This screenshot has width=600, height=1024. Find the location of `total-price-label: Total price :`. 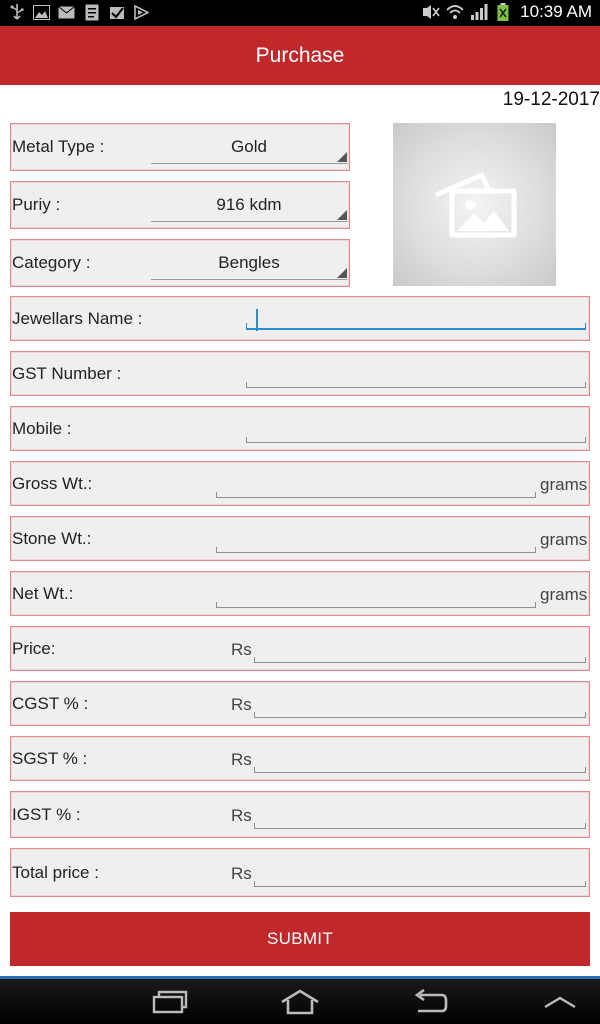

total-price-label: Total price : is located at coordinates (55, 872).